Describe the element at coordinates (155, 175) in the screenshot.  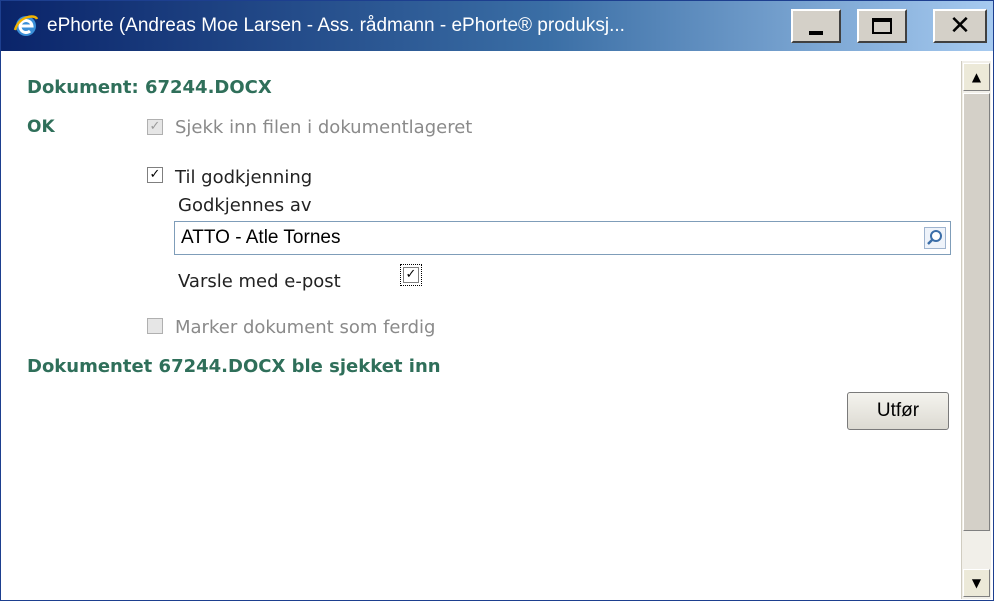
I see `approval-checkbox: ✓` at that location.